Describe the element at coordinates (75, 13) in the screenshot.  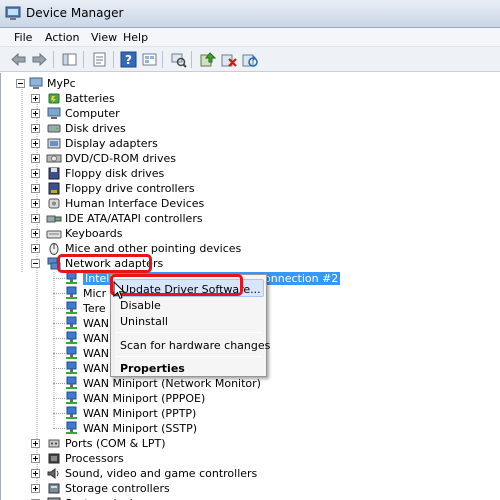
I see `window-title: Device Manager` at that location.